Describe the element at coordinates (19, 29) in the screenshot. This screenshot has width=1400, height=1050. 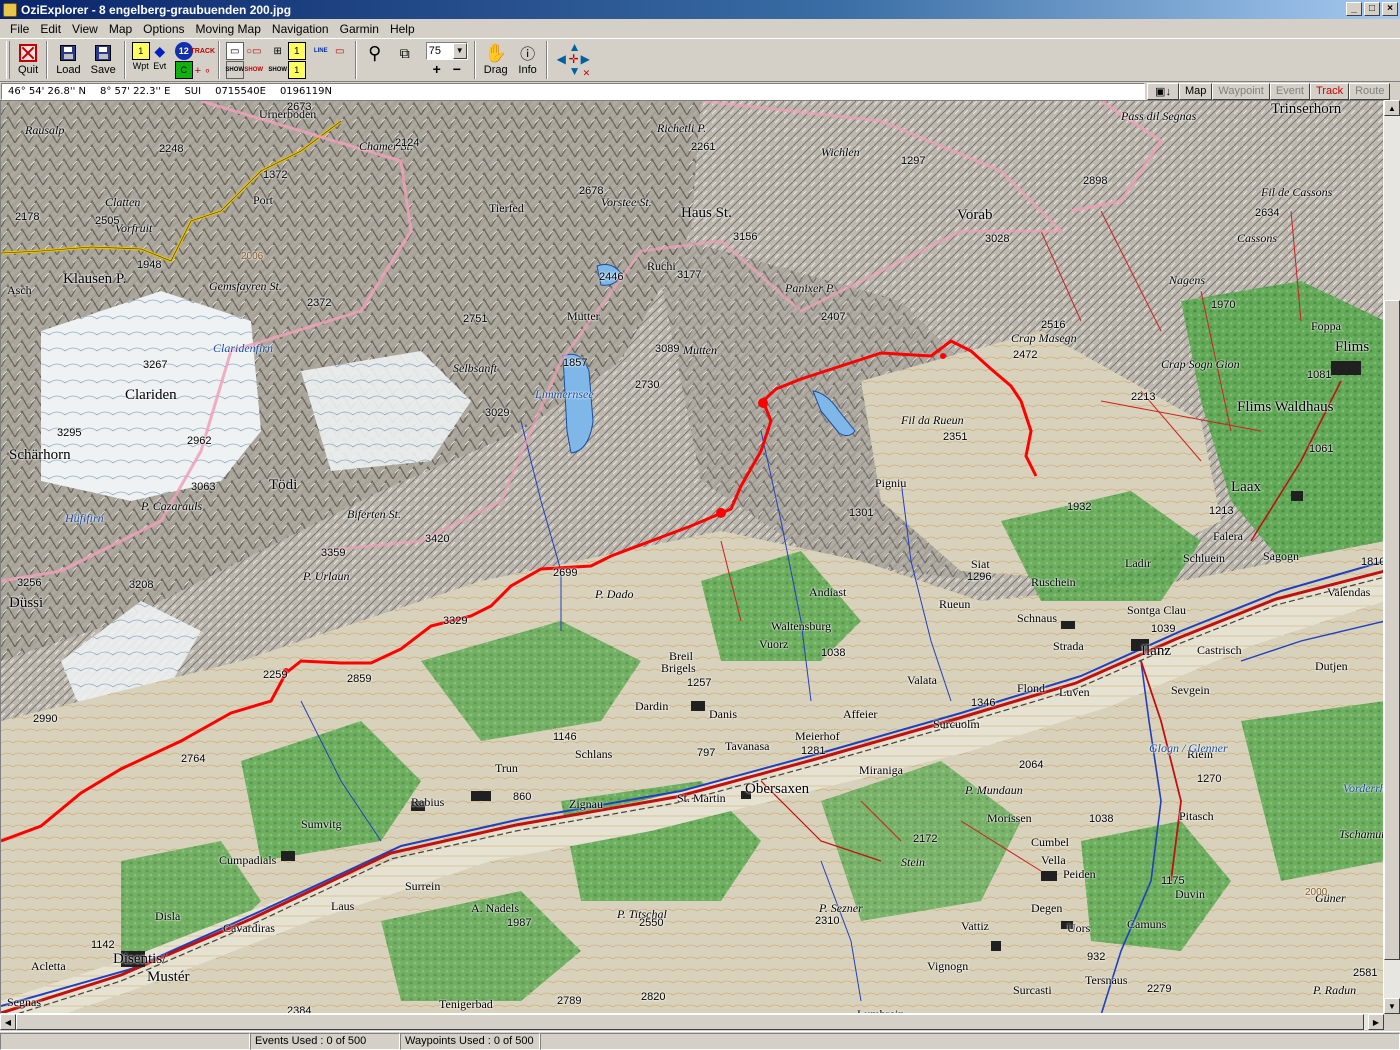
I see `menu-file: File` at that location.